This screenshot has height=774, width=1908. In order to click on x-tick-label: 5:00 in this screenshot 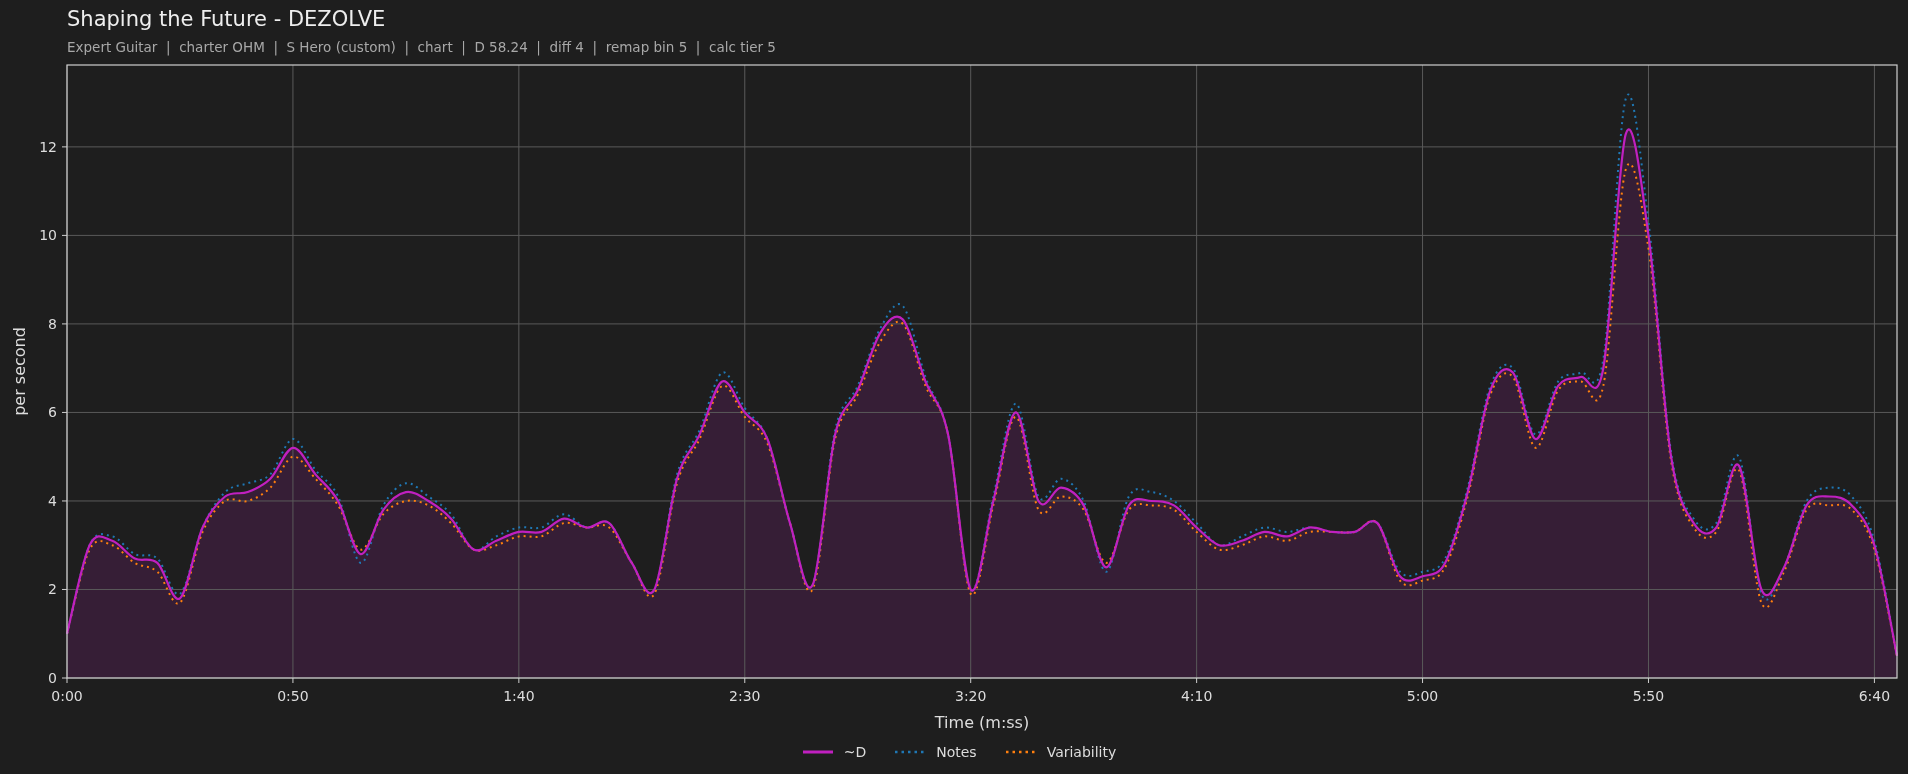, I will do `click(1422, 696)`.